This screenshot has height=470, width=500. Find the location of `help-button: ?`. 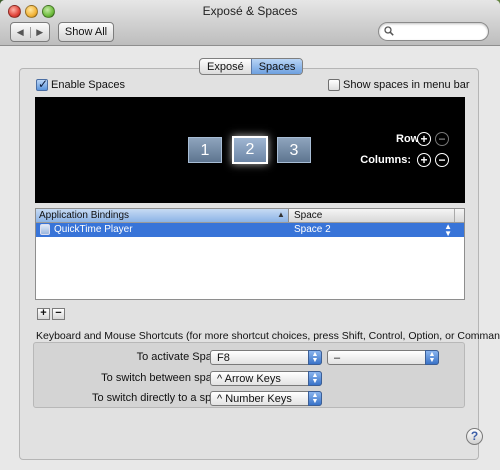

help-button: ? is located at coordinates (474, 436).